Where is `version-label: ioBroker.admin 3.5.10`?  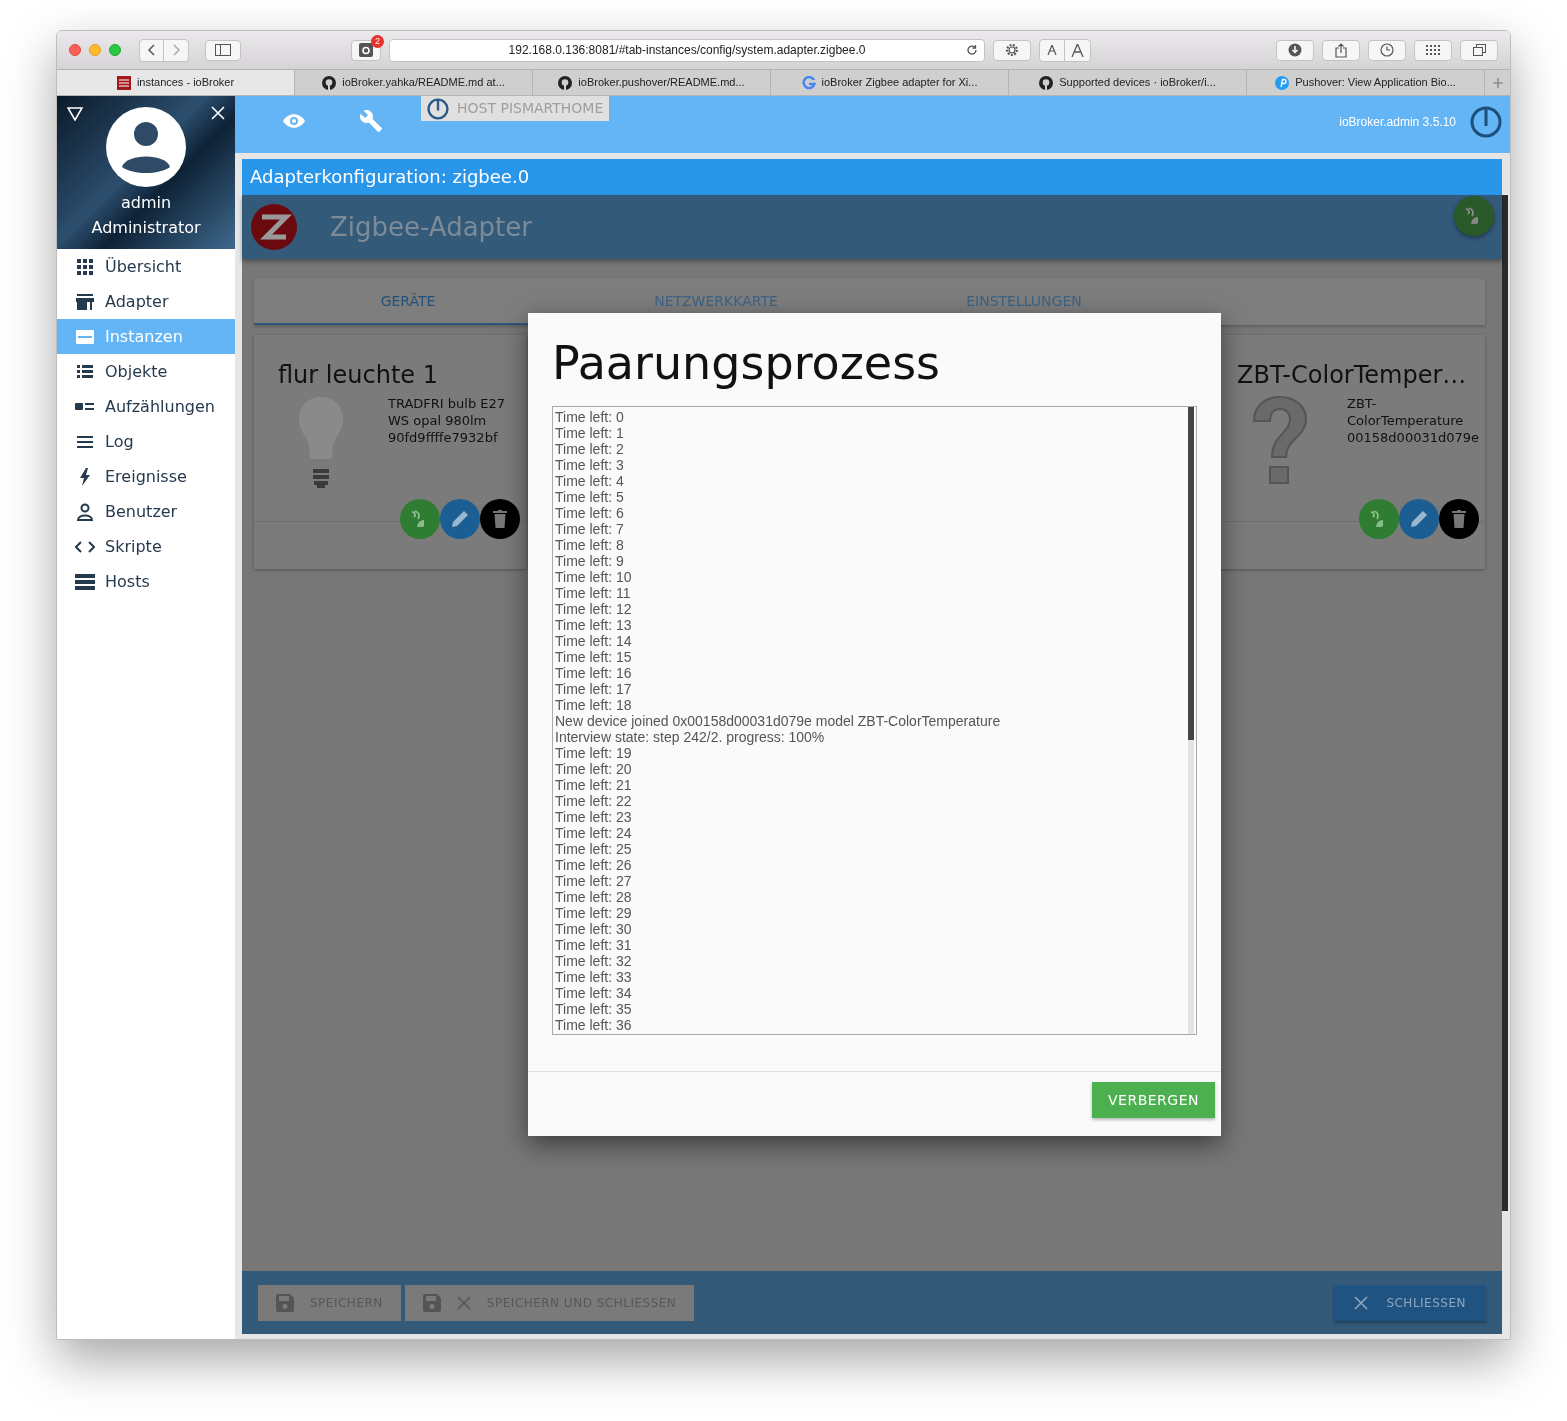
version-label: ioBroker.admin 3.5.10 is located at coordinates (1397, 122).